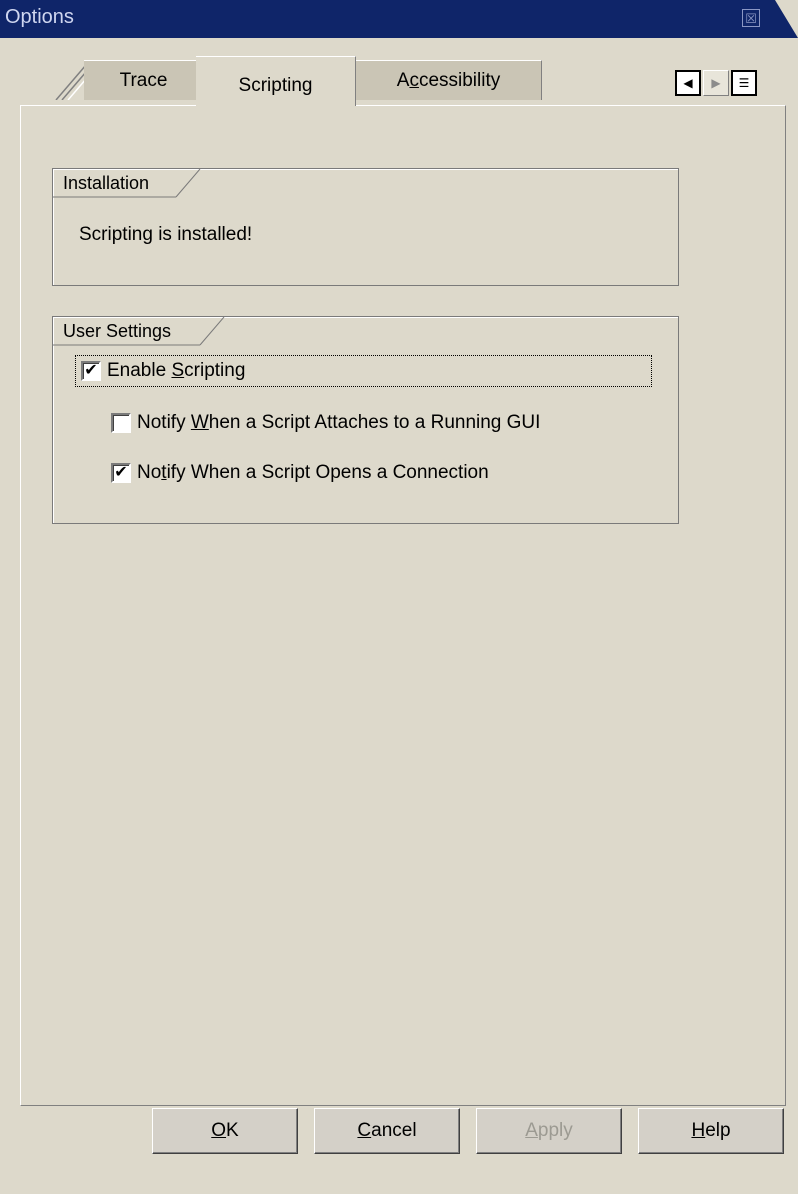  What do you see at coordinates (91, 371) in the screenshot?
I see `enable-scripting-checkbox: ✔` at bounding box center [91, 371].